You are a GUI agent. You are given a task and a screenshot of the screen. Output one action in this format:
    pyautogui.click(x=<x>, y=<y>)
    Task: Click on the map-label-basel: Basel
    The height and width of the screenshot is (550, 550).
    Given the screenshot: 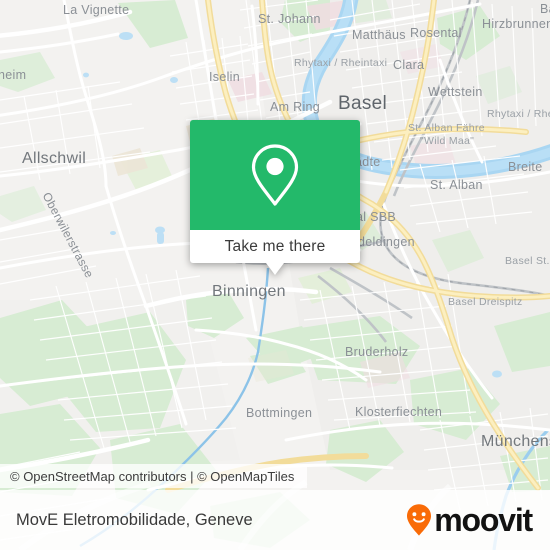 What is the action you would take?
    pyautogui.click(x=363, y=103)
    